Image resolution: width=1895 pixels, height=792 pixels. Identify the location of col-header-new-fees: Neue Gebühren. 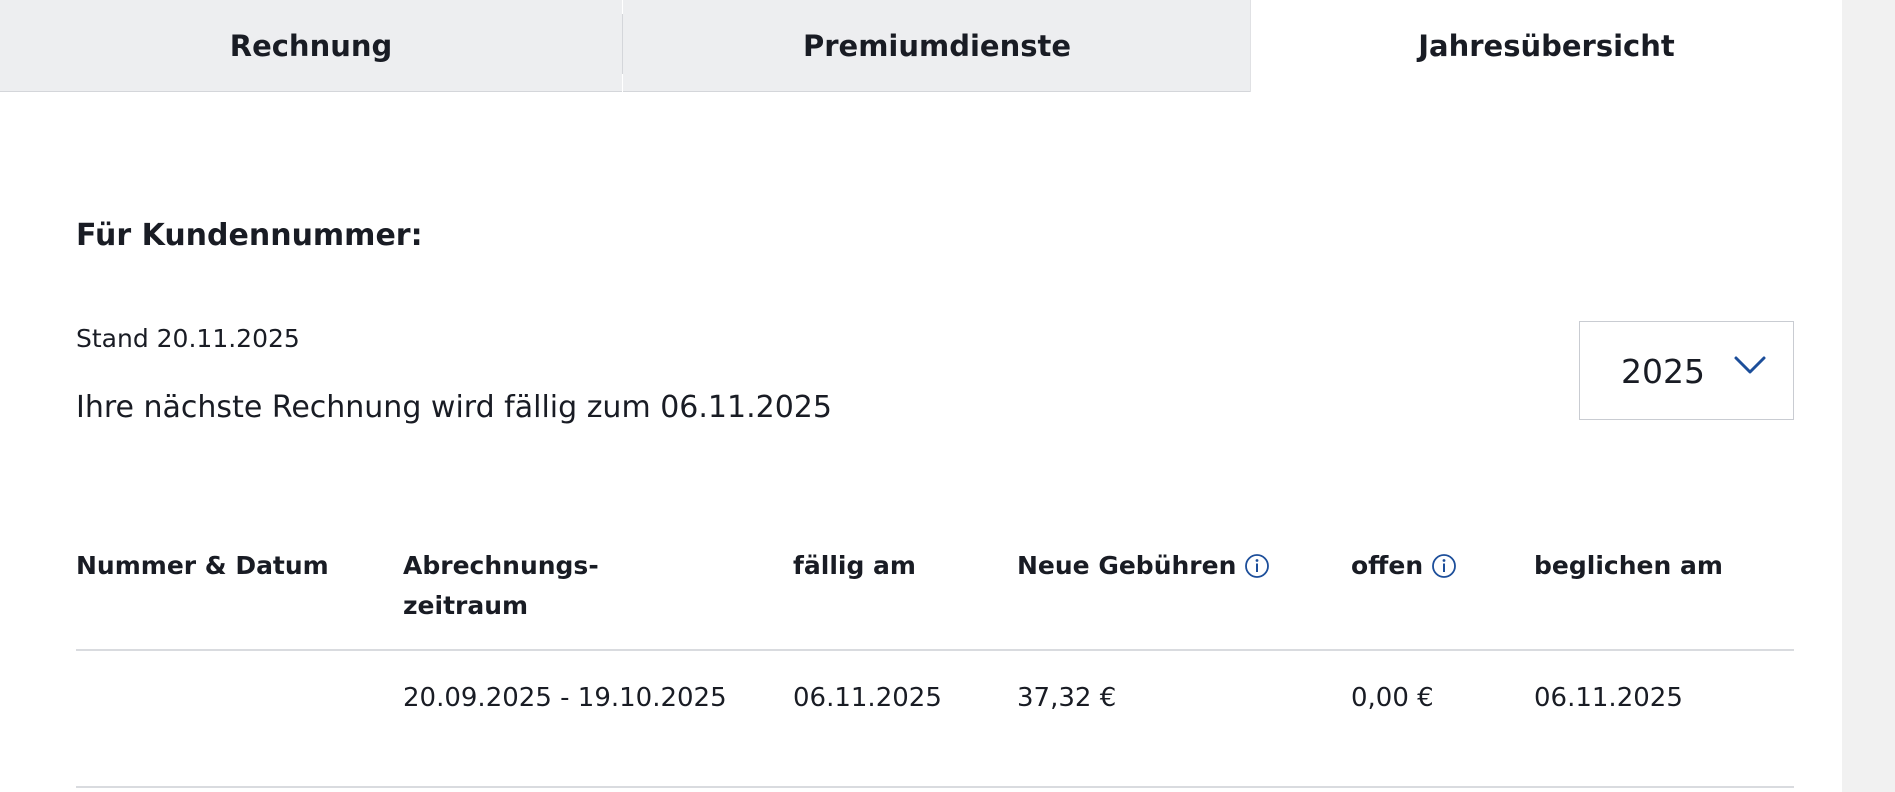
(1143, 566).